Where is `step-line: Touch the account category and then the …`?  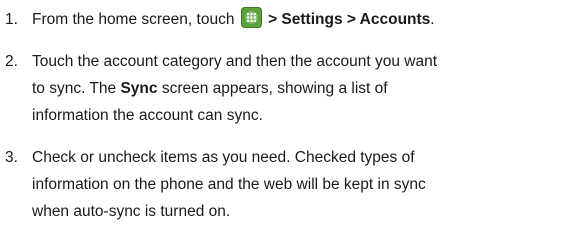
step-line: Touch the account category and then the … is located at coordinates (234, 61).